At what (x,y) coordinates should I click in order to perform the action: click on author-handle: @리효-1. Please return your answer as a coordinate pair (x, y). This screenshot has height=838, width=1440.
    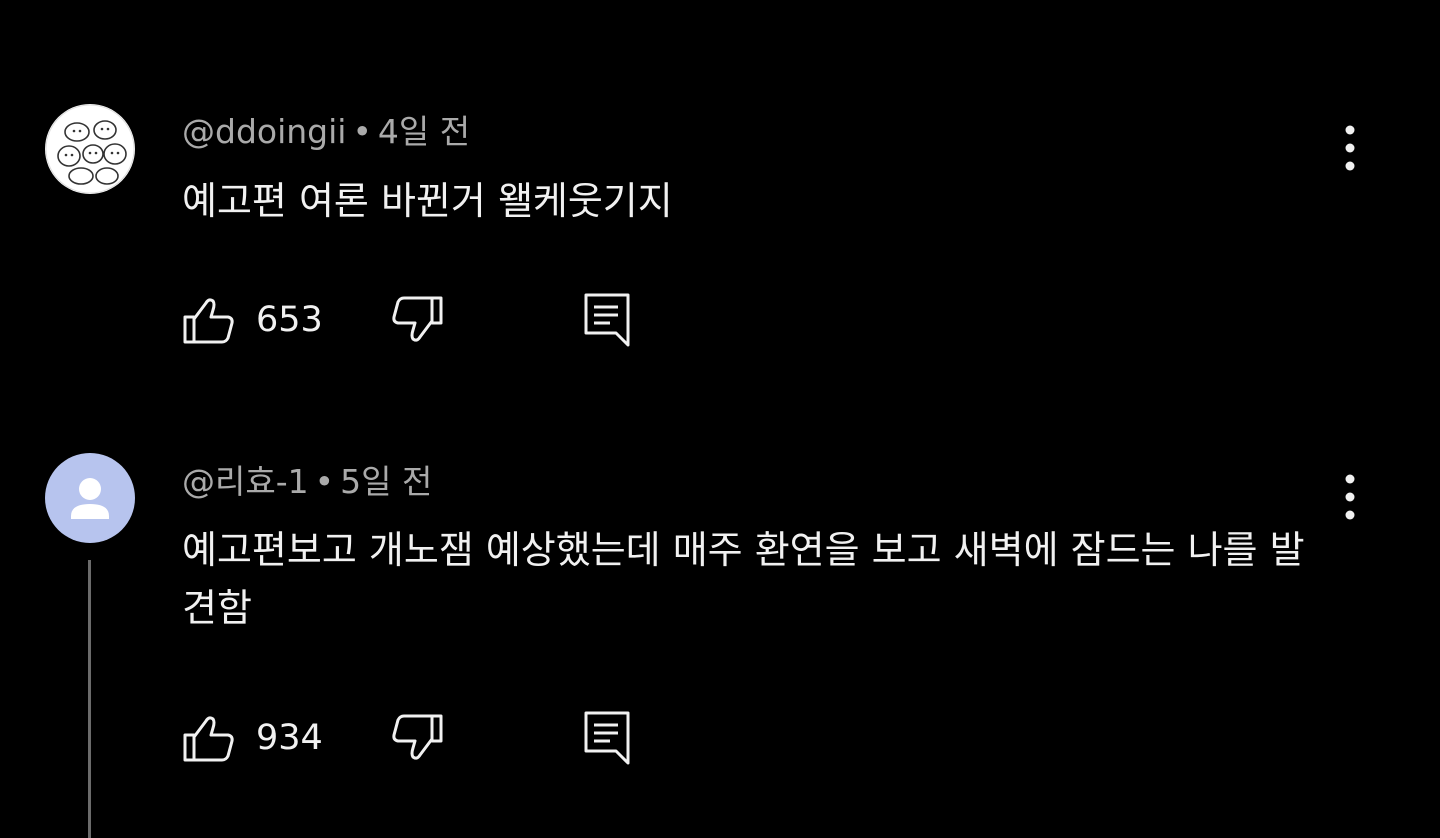
    Looking at the image, I should click on (245, 481).